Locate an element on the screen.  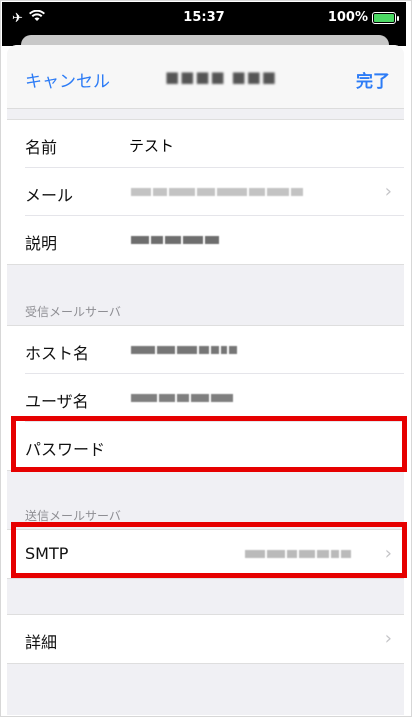
email-label: メール is located at coordinates (49, 195).